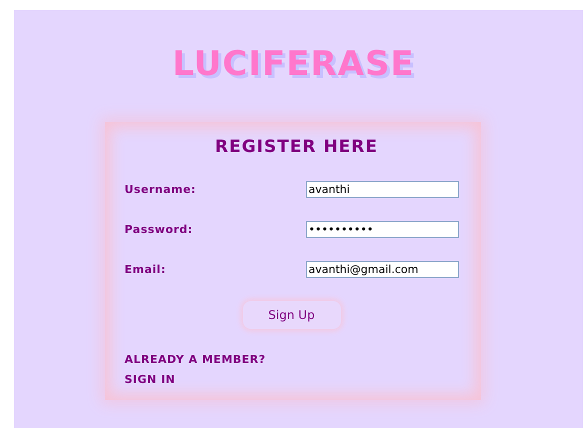  What do you see at coordinates (296, 147) in the screenshot?
I see `form-heading: REGISTER HERE` at bounding box center [296, 147].